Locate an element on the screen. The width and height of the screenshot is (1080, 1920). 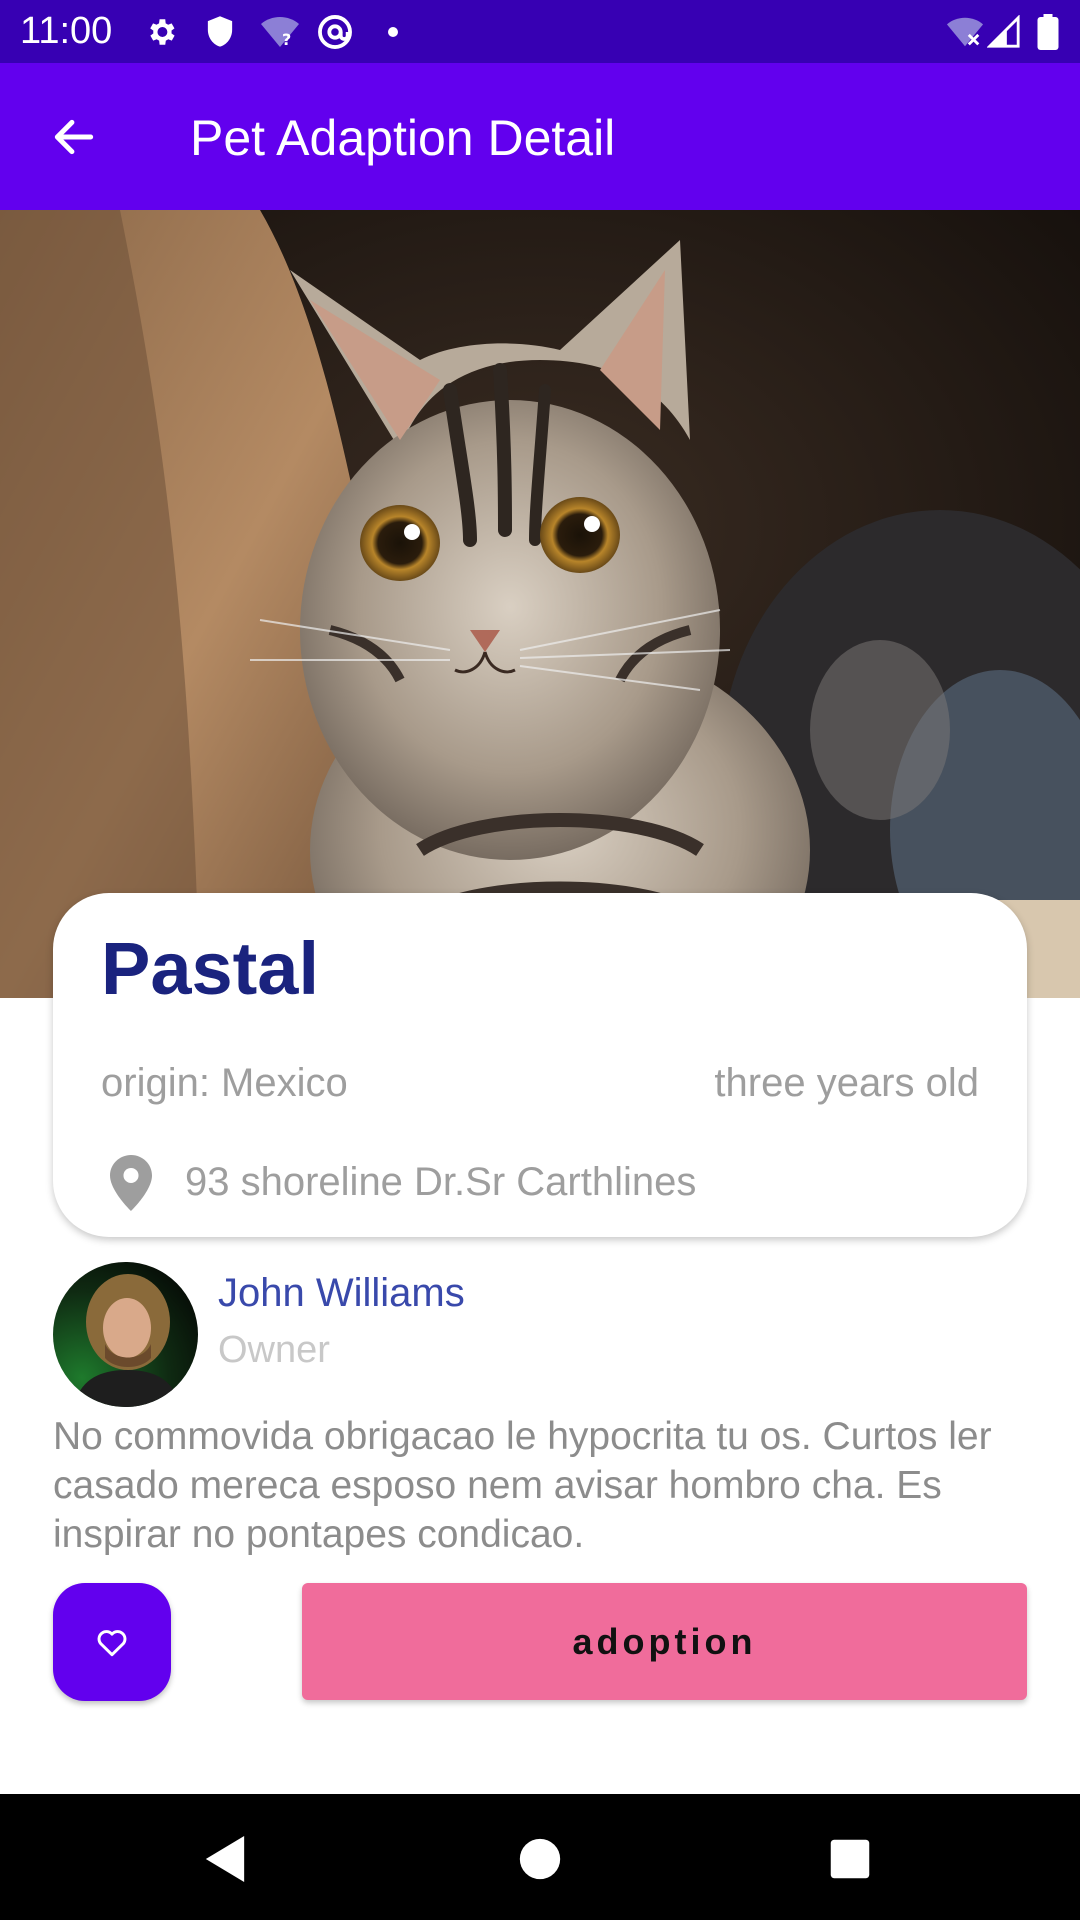
nav-back-button is located at coordinates (225, 1859).